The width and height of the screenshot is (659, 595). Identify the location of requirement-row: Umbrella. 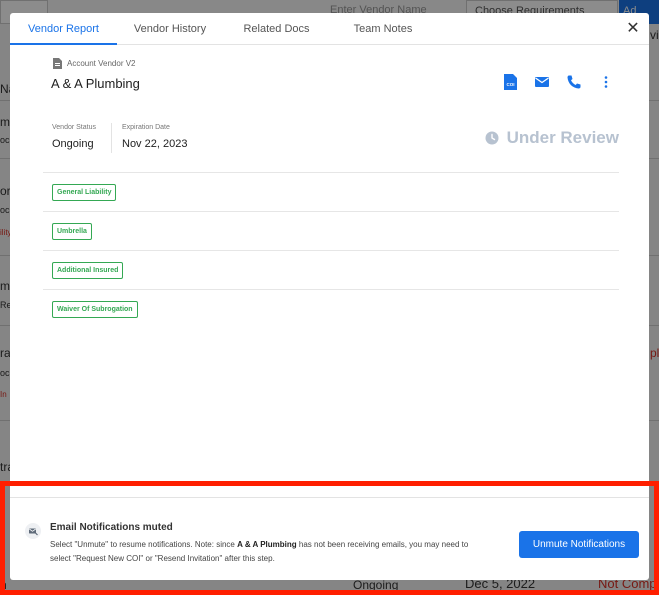
(331, 230).